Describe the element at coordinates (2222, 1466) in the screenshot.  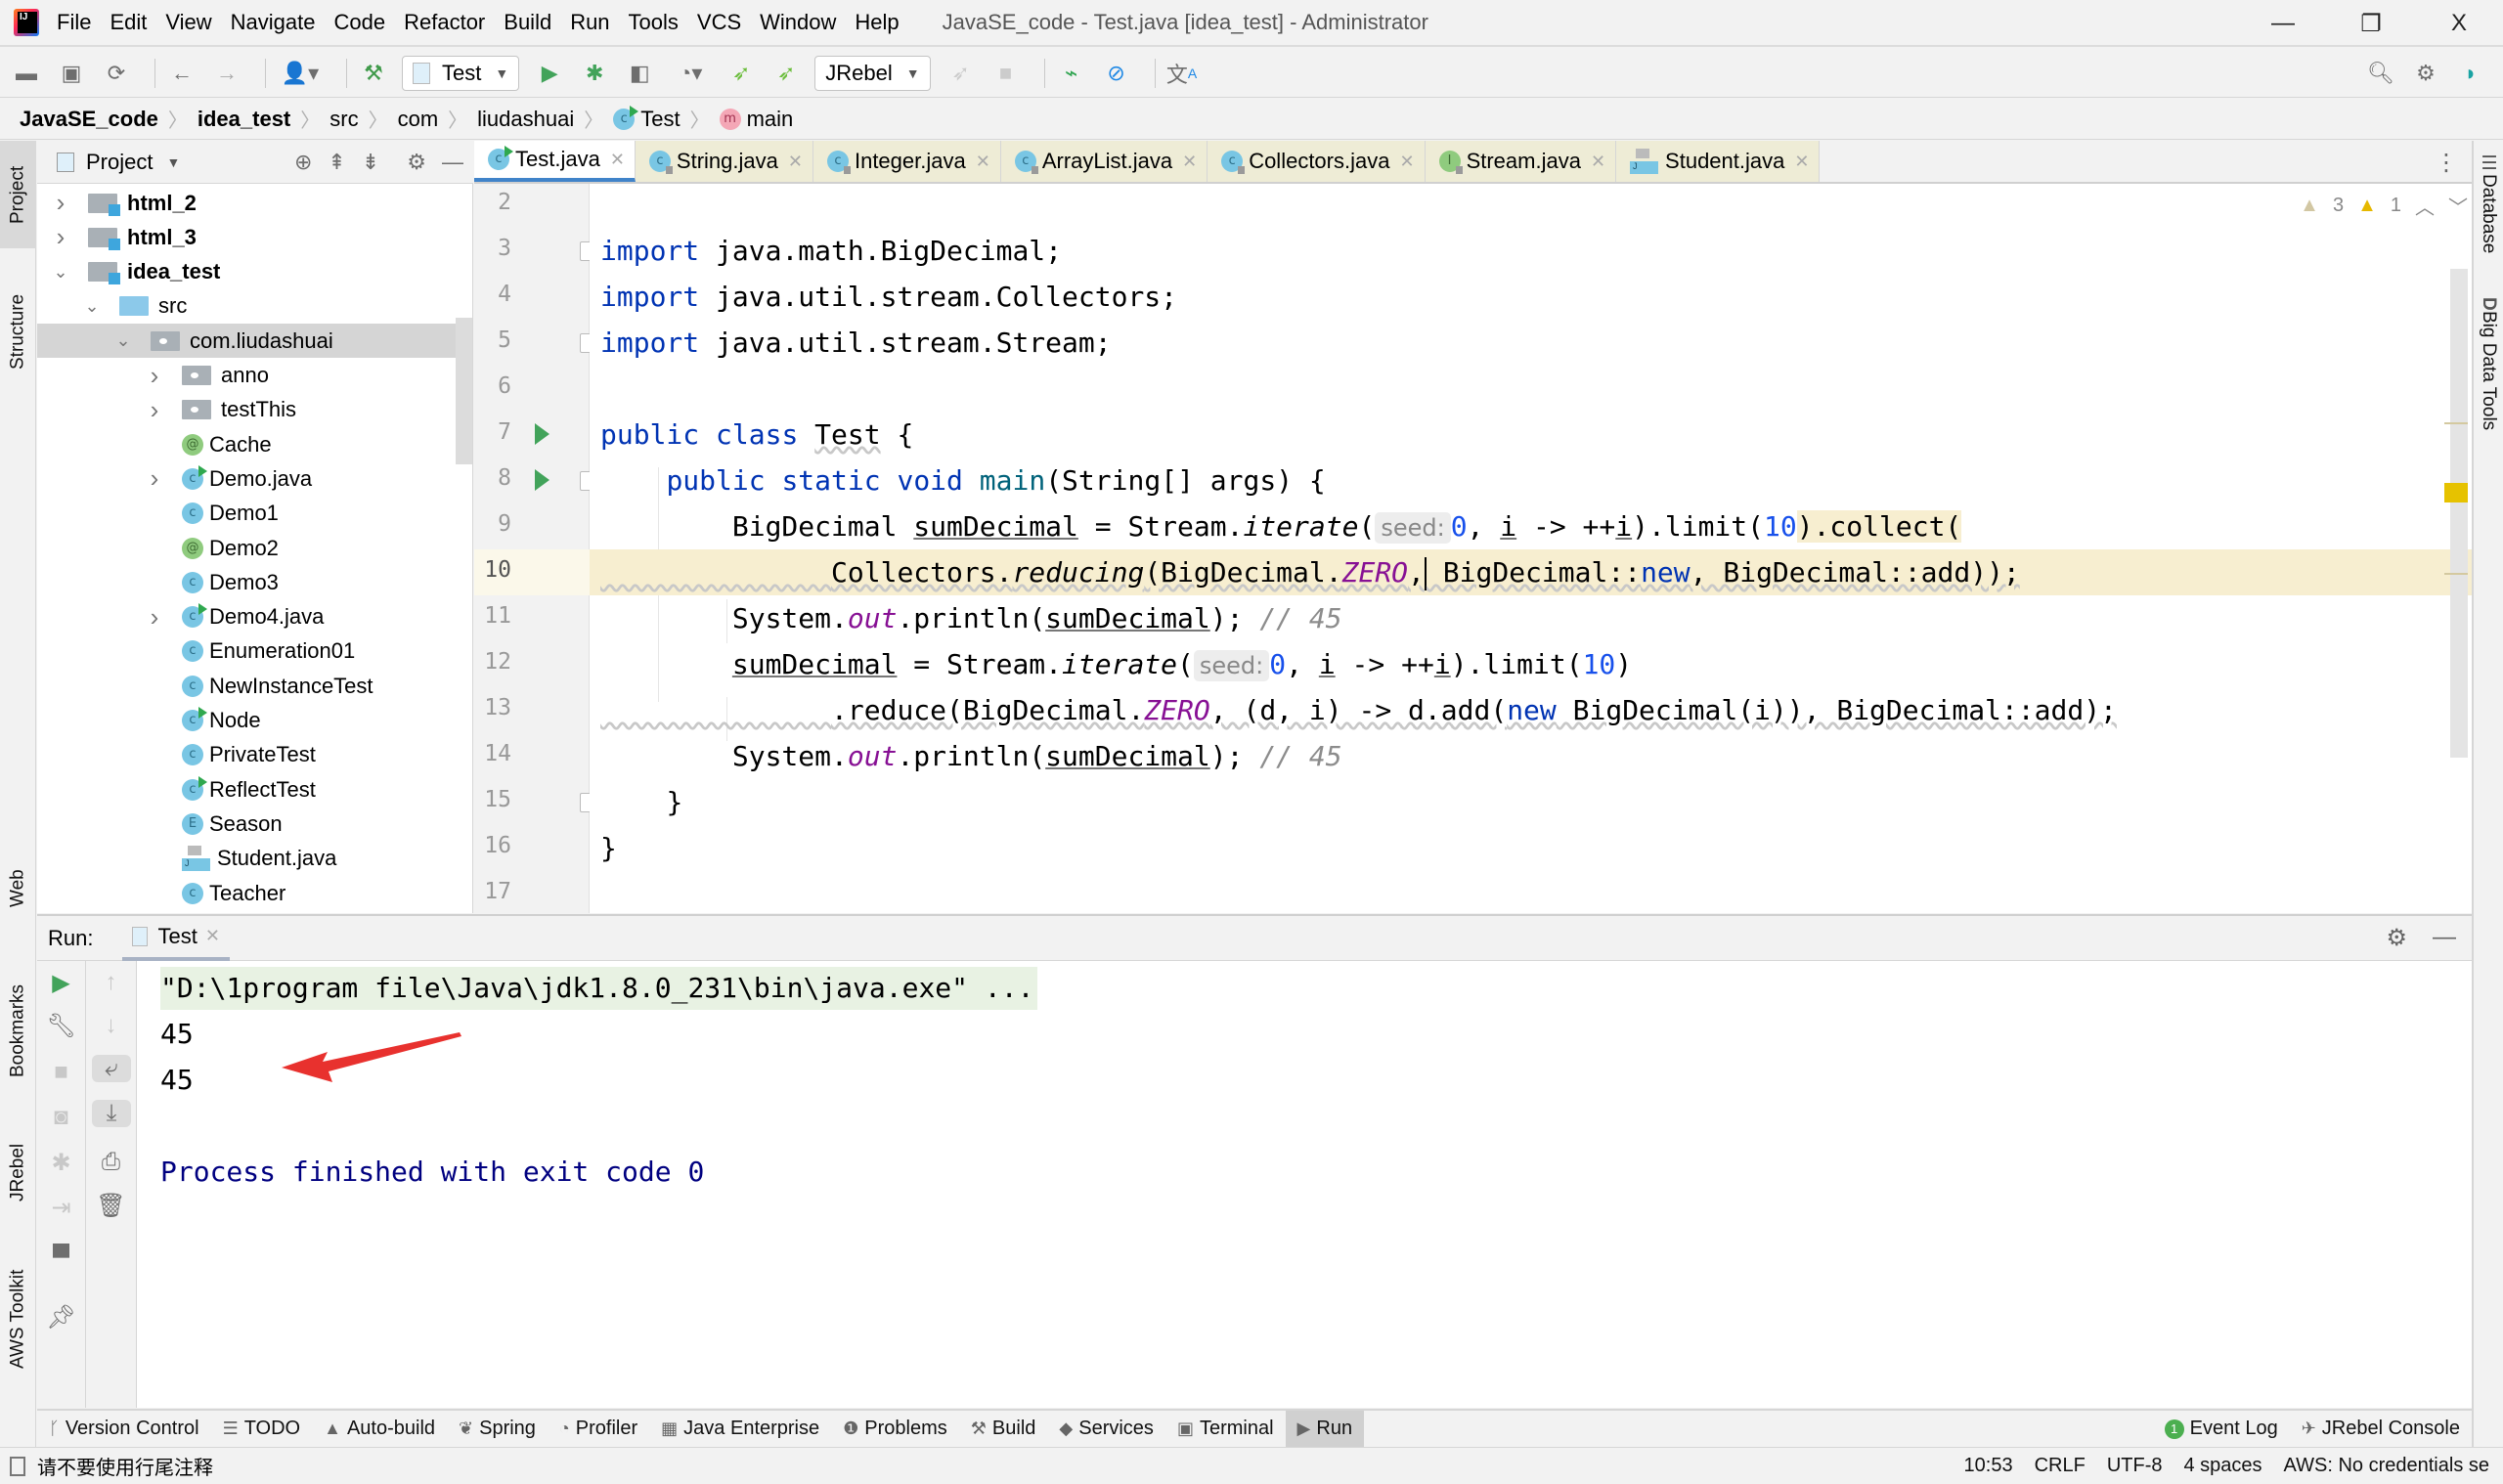
I see `indent-setting: 4 spaces` at that location.